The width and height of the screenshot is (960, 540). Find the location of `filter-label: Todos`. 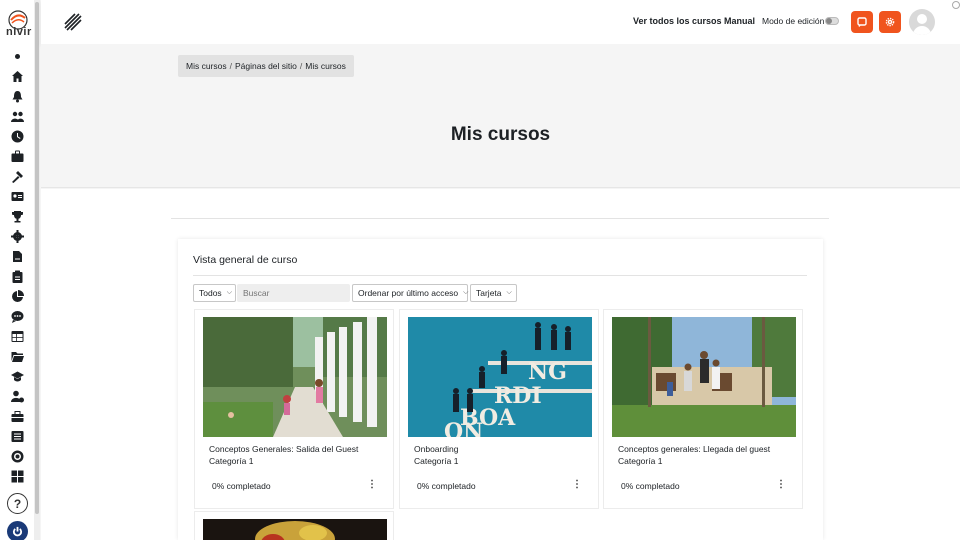

filter-label: Todos is located at coordinates (210, 293).